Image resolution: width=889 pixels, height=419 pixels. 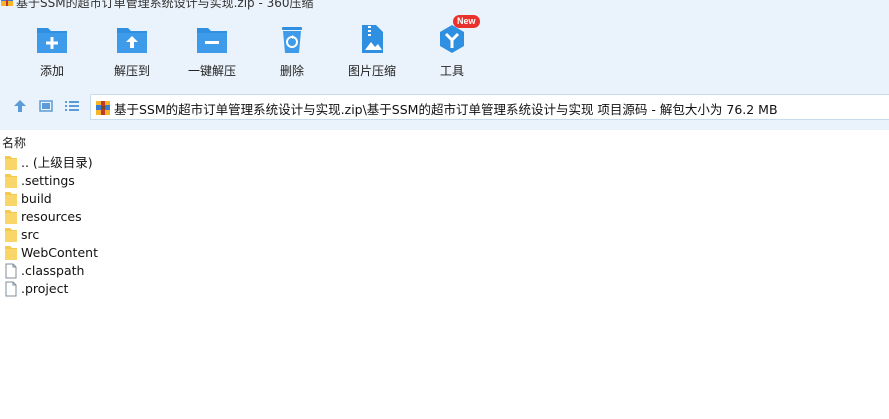 What do you see at coordinates (72, 106) in the screenshot?
I see `list-view-icon` at bounding box center [72, 106].